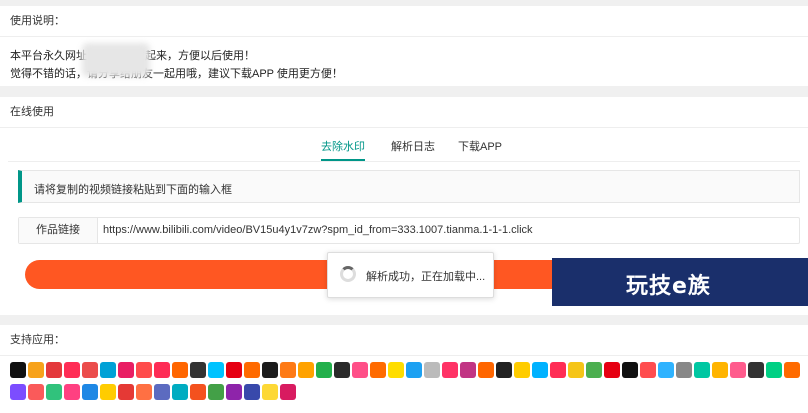 Image resolution: width=808 pixels, height=413 pixels. I want to click on app-icon-grid, so click(407, 384).